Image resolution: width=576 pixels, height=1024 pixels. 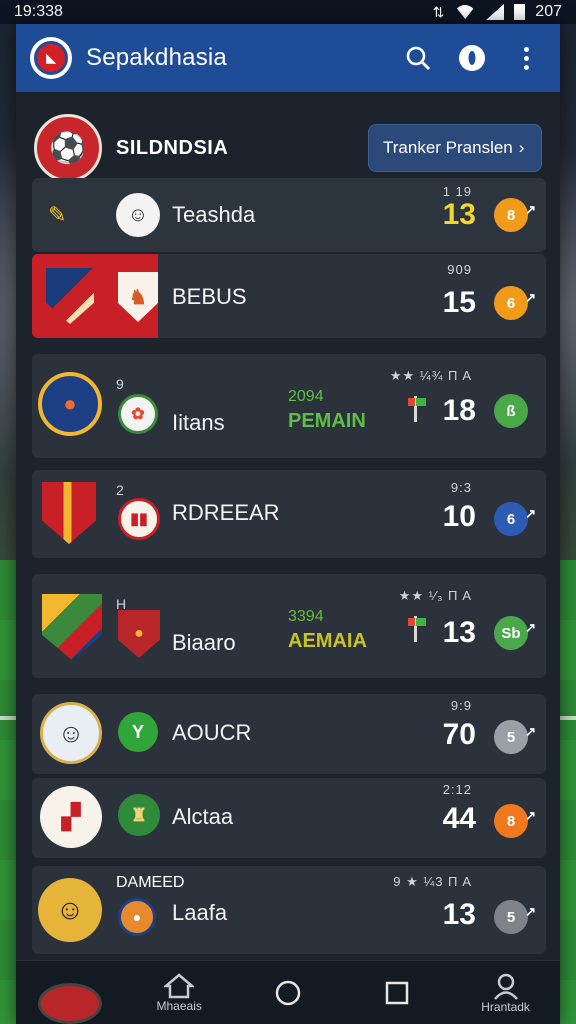 What do you see at coordinates (139, 815) in the screenshot?
I see `opponent-crest-icon: ♜` at bounding box center [139, 815].